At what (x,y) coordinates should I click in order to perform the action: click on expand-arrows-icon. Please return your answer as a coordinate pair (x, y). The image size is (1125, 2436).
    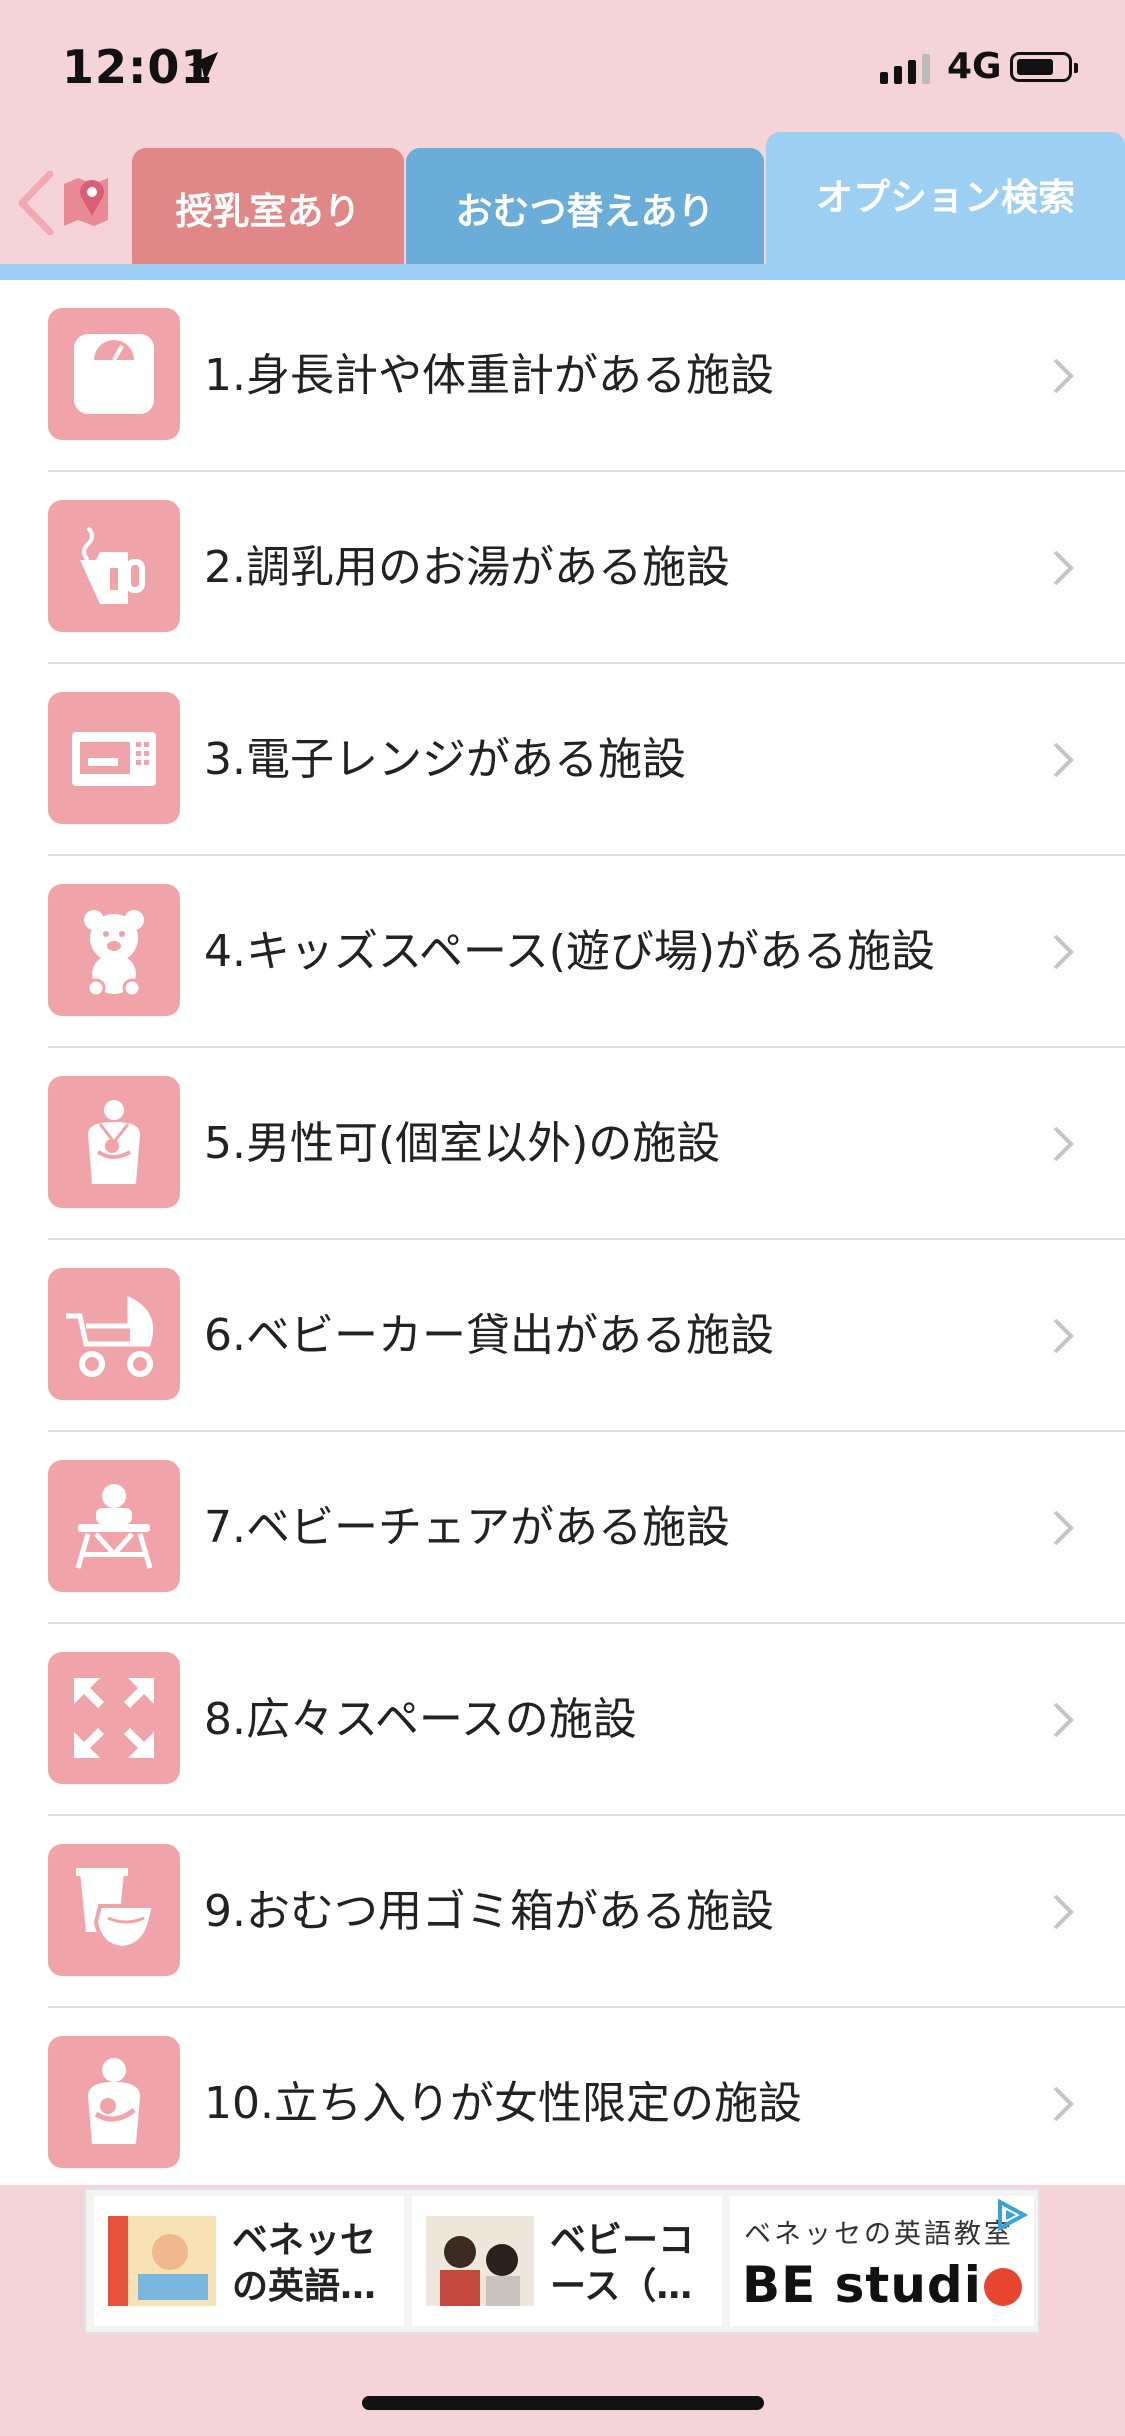
    Looking at the image, I should click on (114, 1718).